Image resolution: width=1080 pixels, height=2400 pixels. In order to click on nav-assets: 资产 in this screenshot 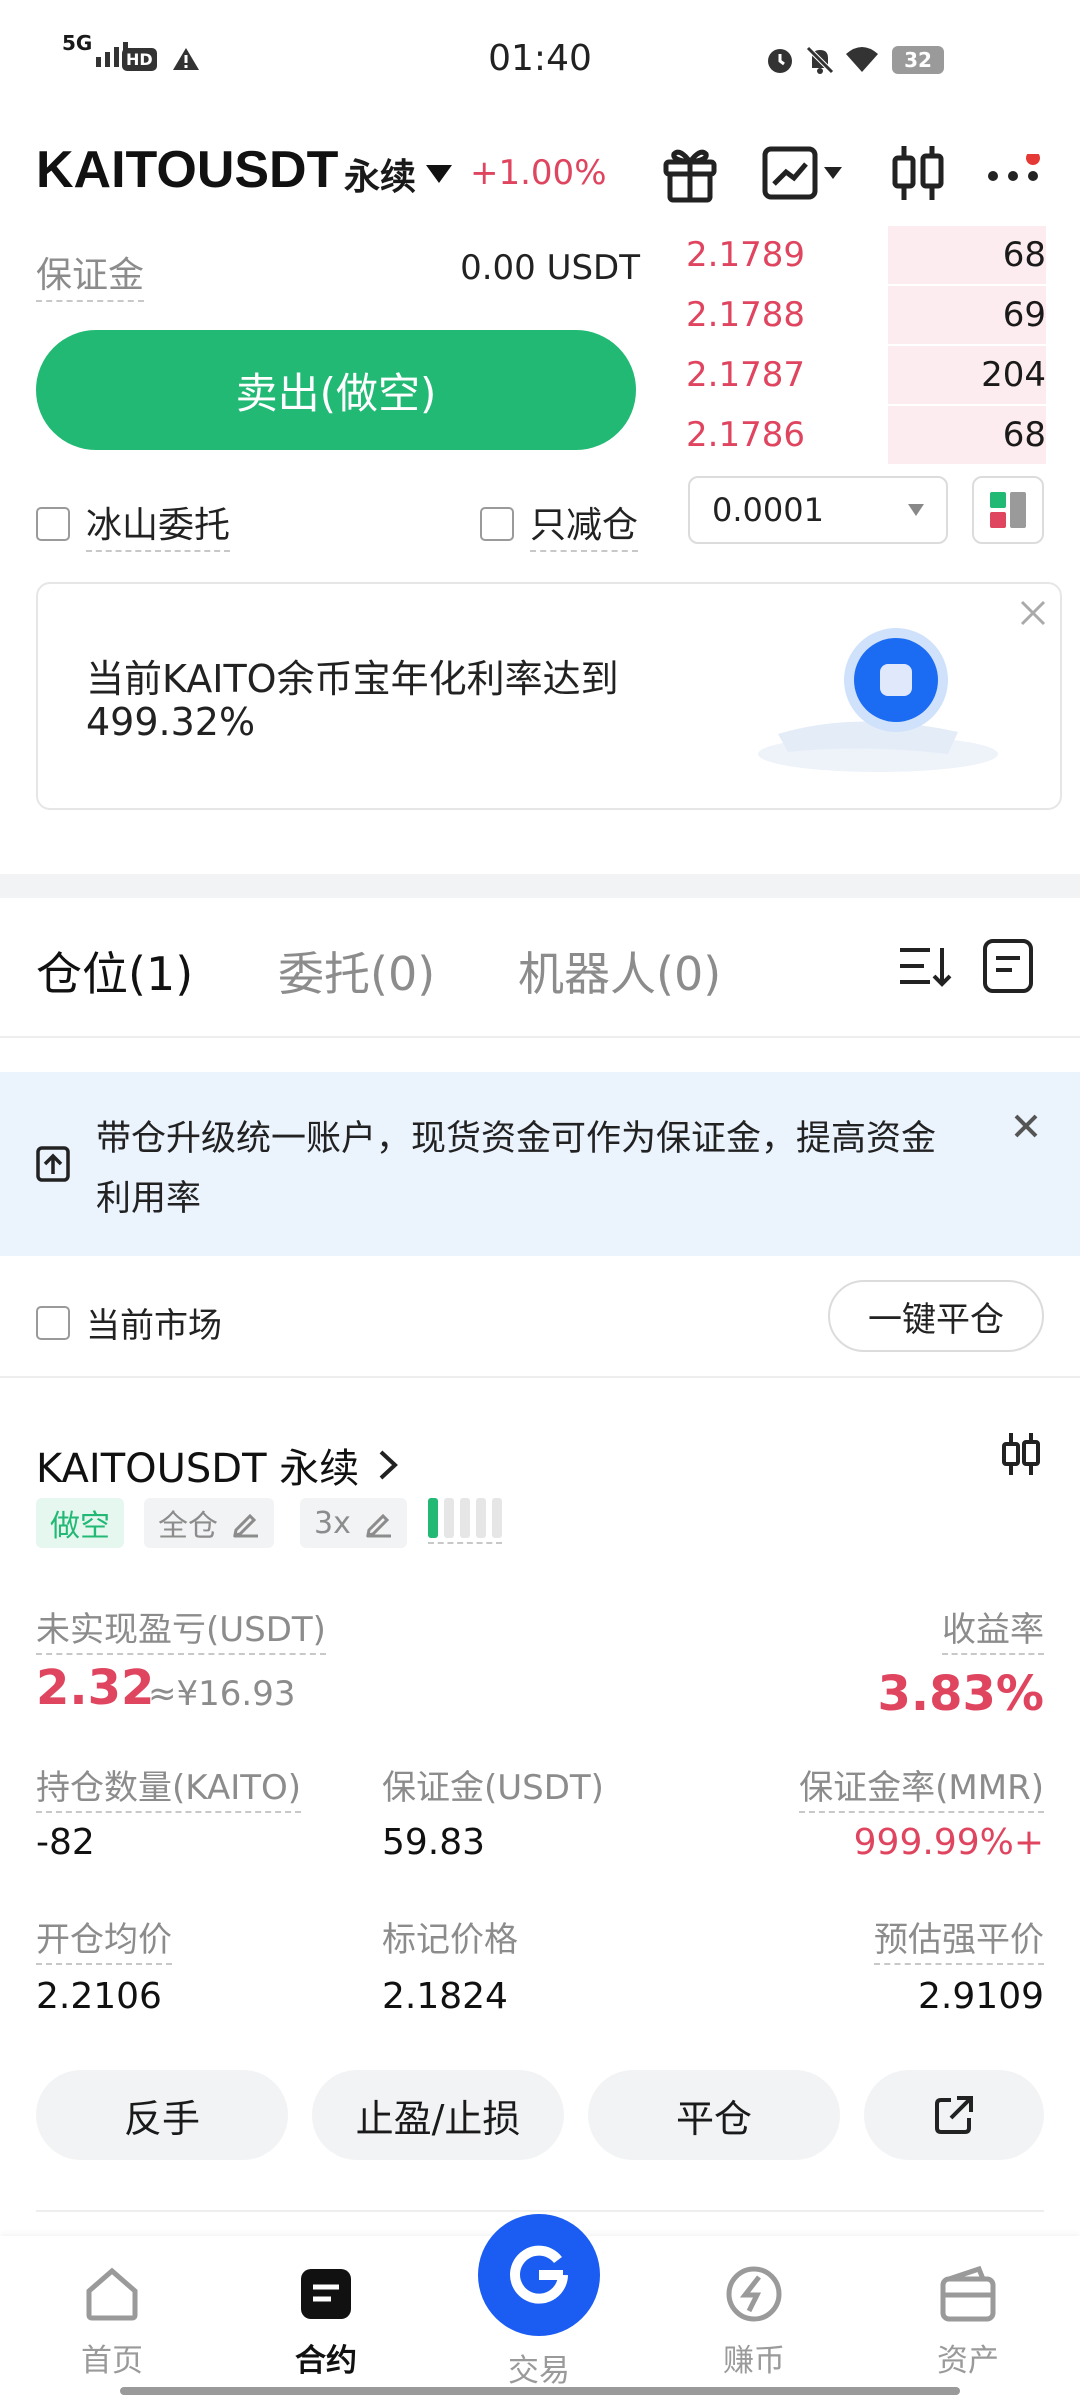, I will do `click(968, 2322)`.